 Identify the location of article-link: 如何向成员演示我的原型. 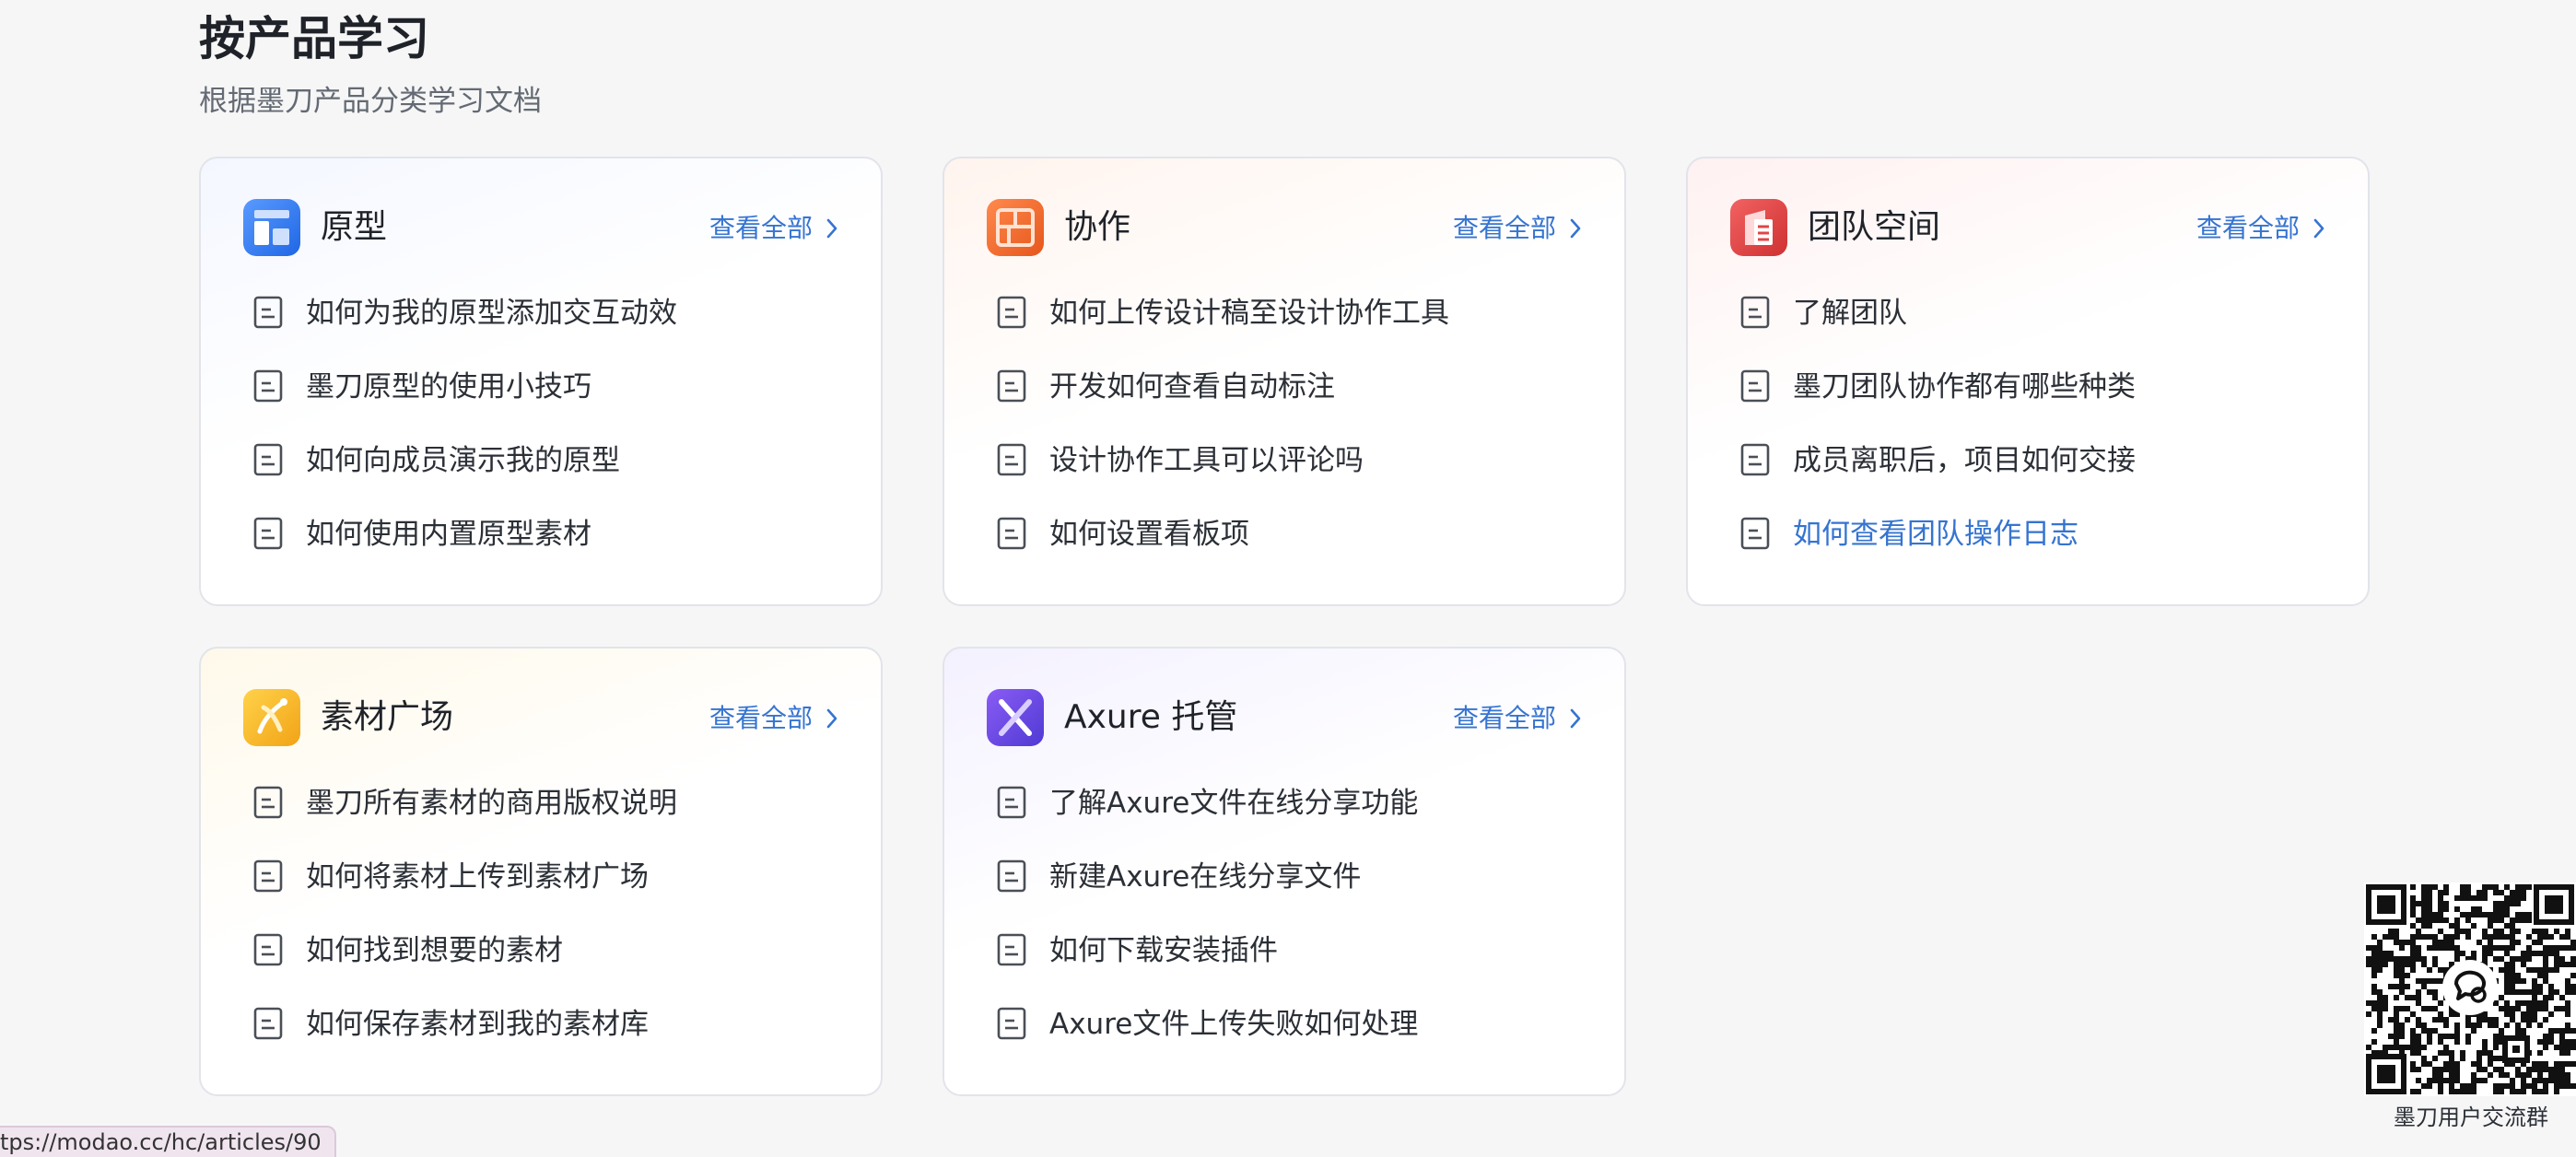
(464, 481).